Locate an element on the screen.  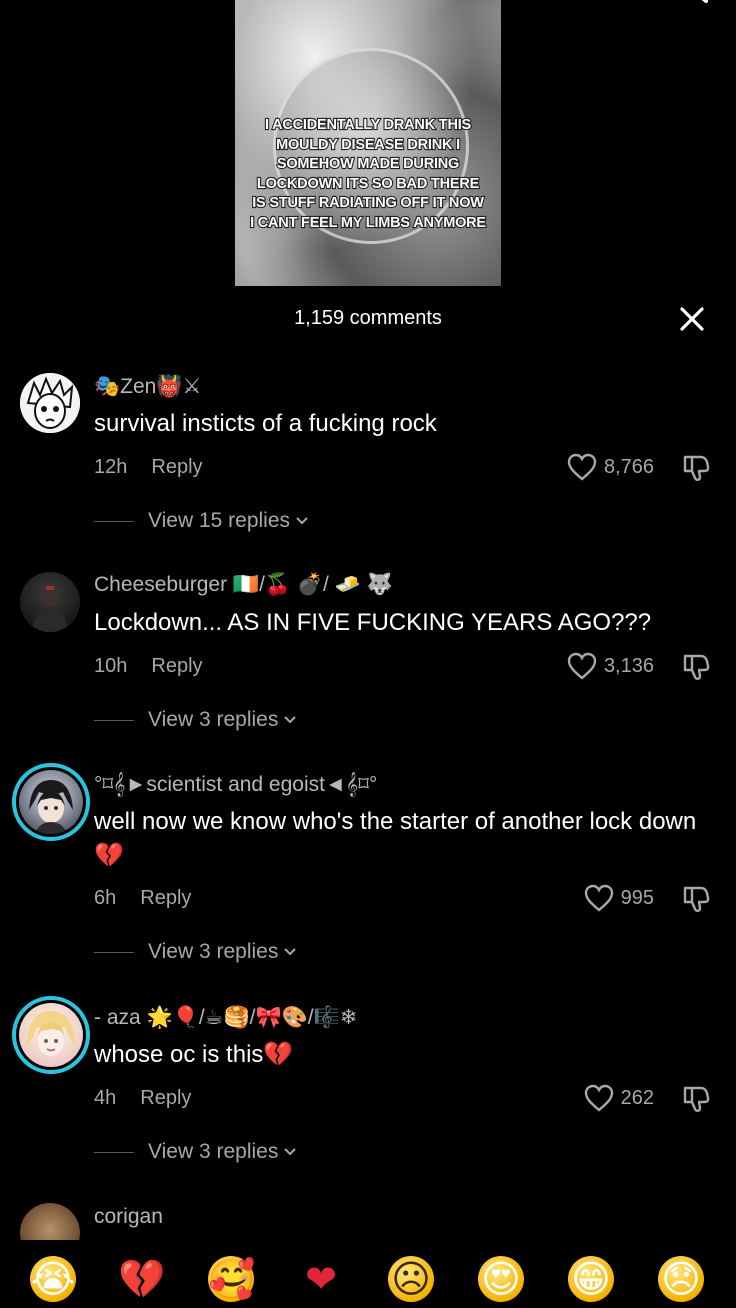
frowning-emoji-icon: ☹ is located at coordinates (411, 1279).